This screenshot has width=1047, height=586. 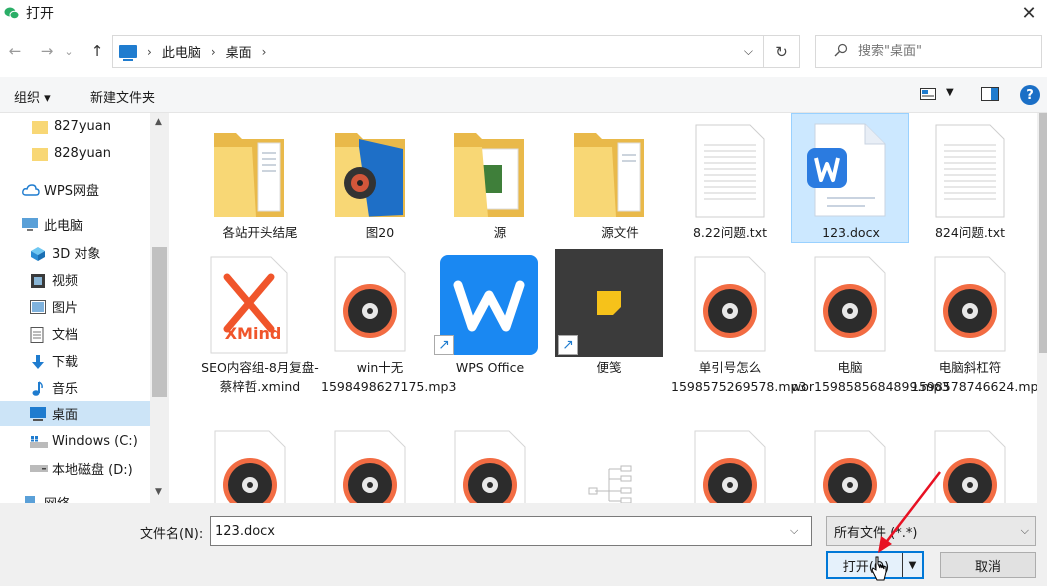 I want to click on document-icon, so click(x=38, y=334).